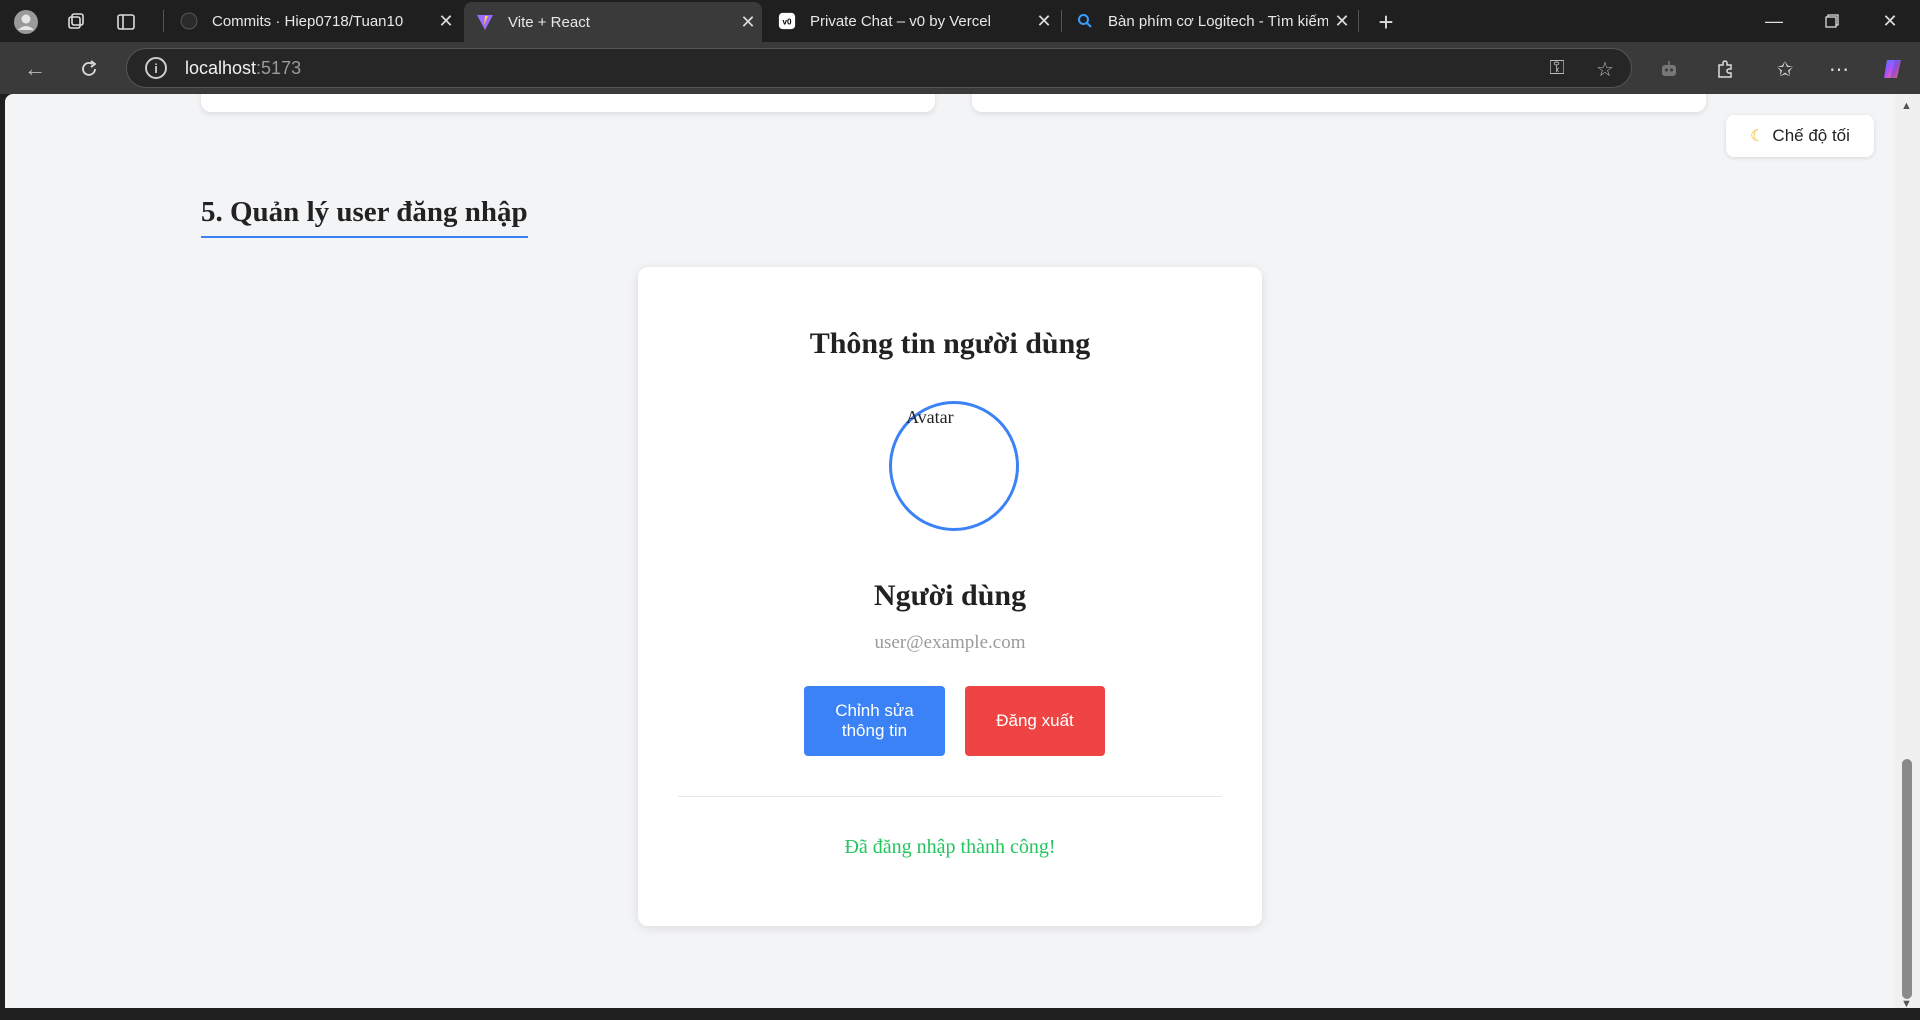 Image resolution: width=1920 pixels, height=1020 pixels. Describe the element at coordinates (879, 68) in the screenshot. I see `address-bar: i localhost:5173 ⚿ ☆` at that location.